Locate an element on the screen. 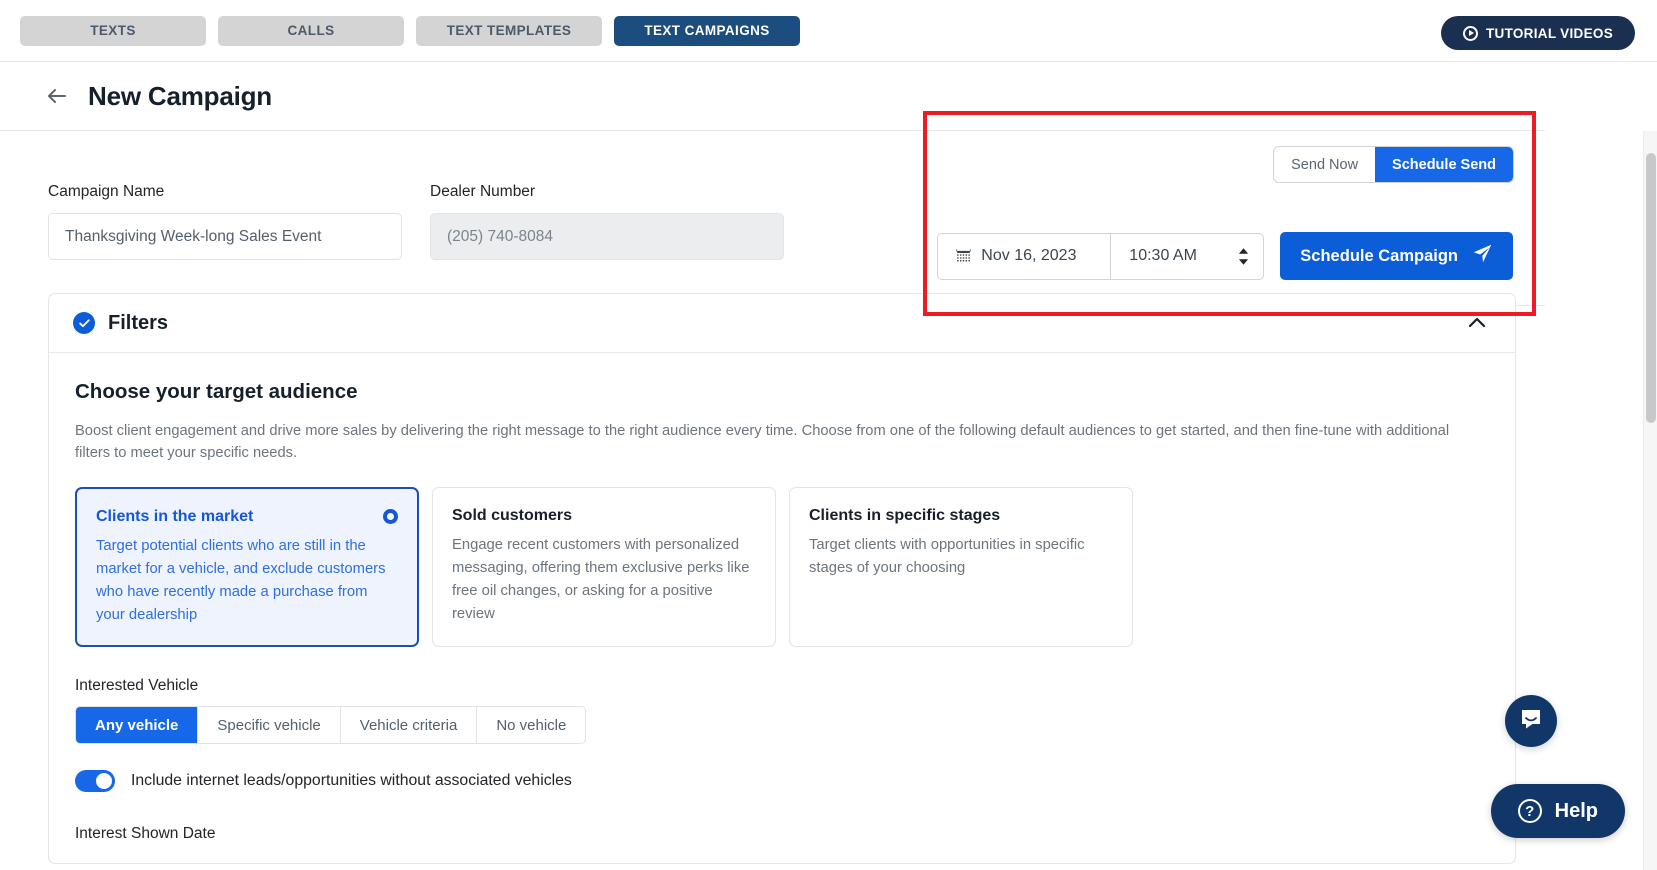 This screenshot has height=870, width=1657. audience-card-title: Clients in the market is located at coordinates (175, 516).